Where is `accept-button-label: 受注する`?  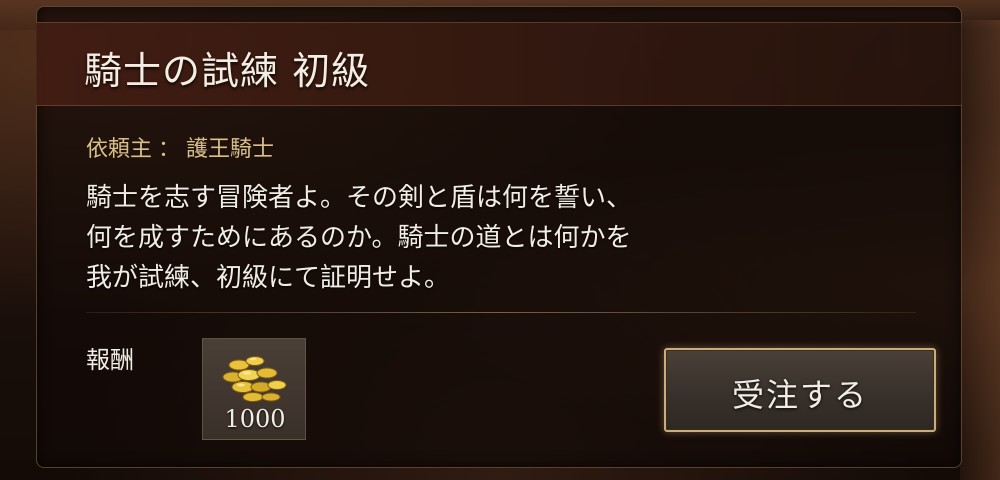
accept-button-label: 受注する is located at coordinates (799, 395).